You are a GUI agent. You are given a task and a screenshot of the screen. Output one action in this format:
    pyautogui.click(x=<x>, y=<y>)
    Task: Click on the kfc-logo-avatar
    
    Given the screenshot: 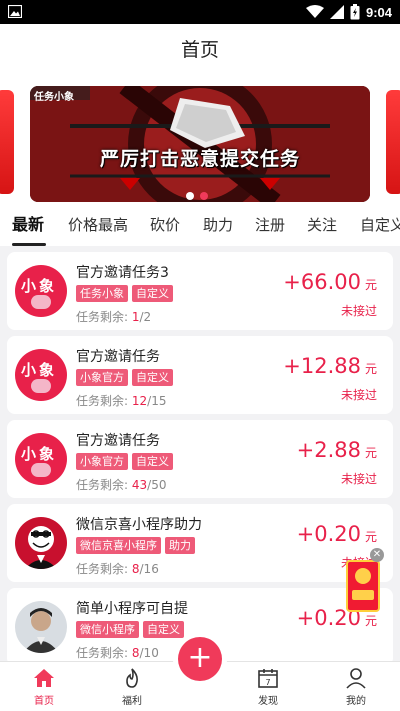 What is the action you would take?
    pyautogui.click(x=41, y=543)
    